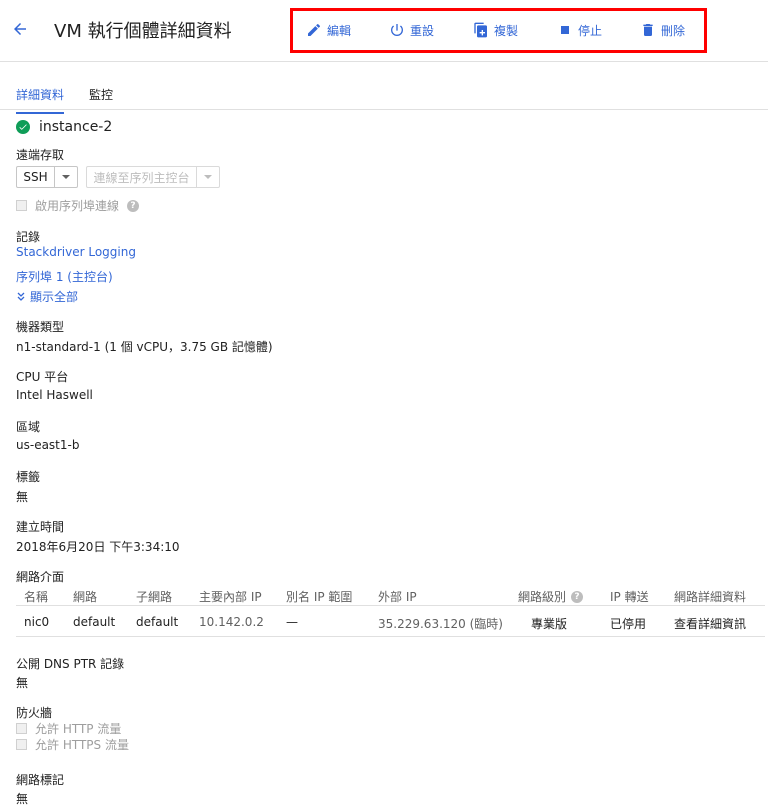  I want to click on external-ip-cell: 35.229.63.120 (臨時), so click(440, 624).